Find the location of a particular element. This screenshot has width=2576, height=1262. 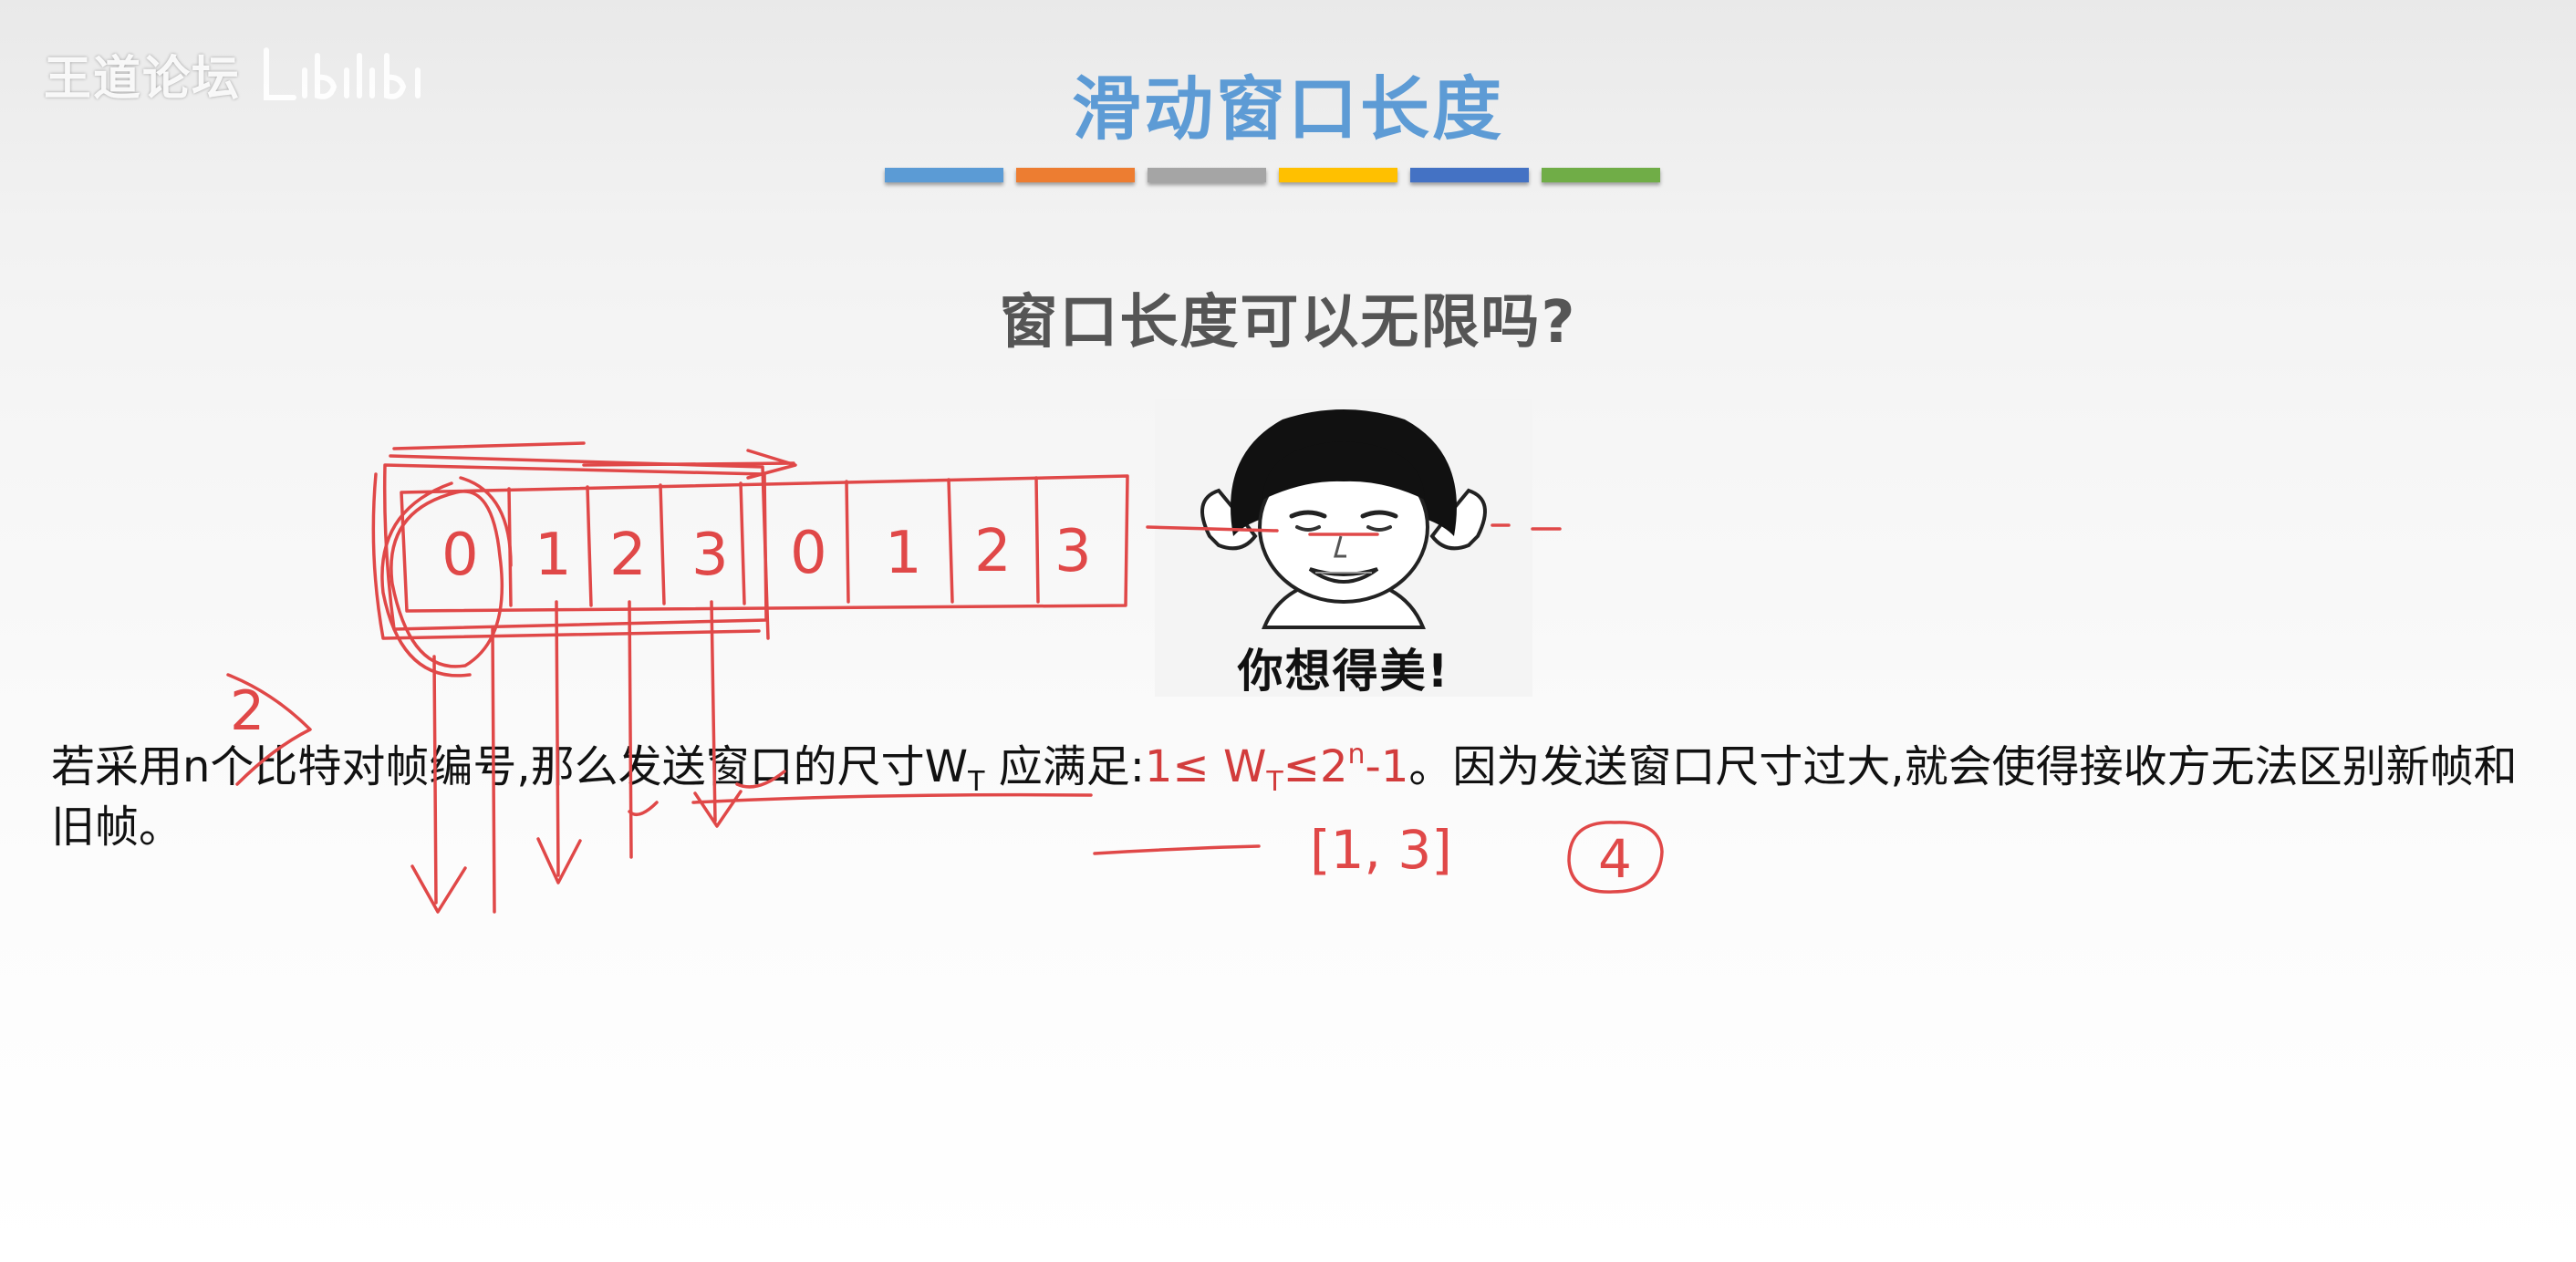

window-arrow-head is located at coordinates (772, 464).